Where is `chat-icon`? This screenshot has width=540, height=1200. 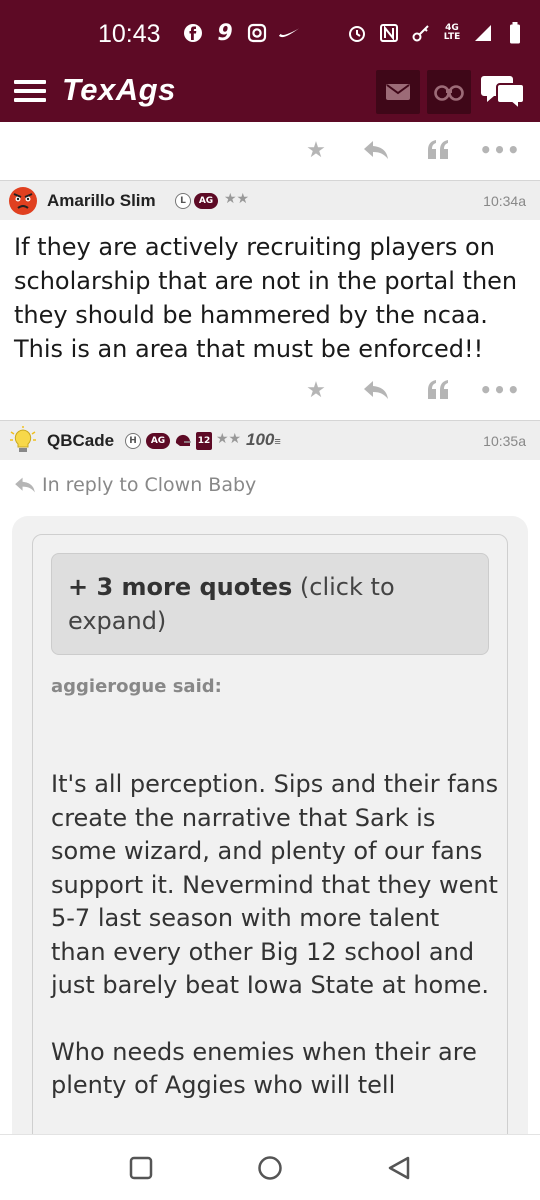 chat-icon is located at coordinates (503, 94).